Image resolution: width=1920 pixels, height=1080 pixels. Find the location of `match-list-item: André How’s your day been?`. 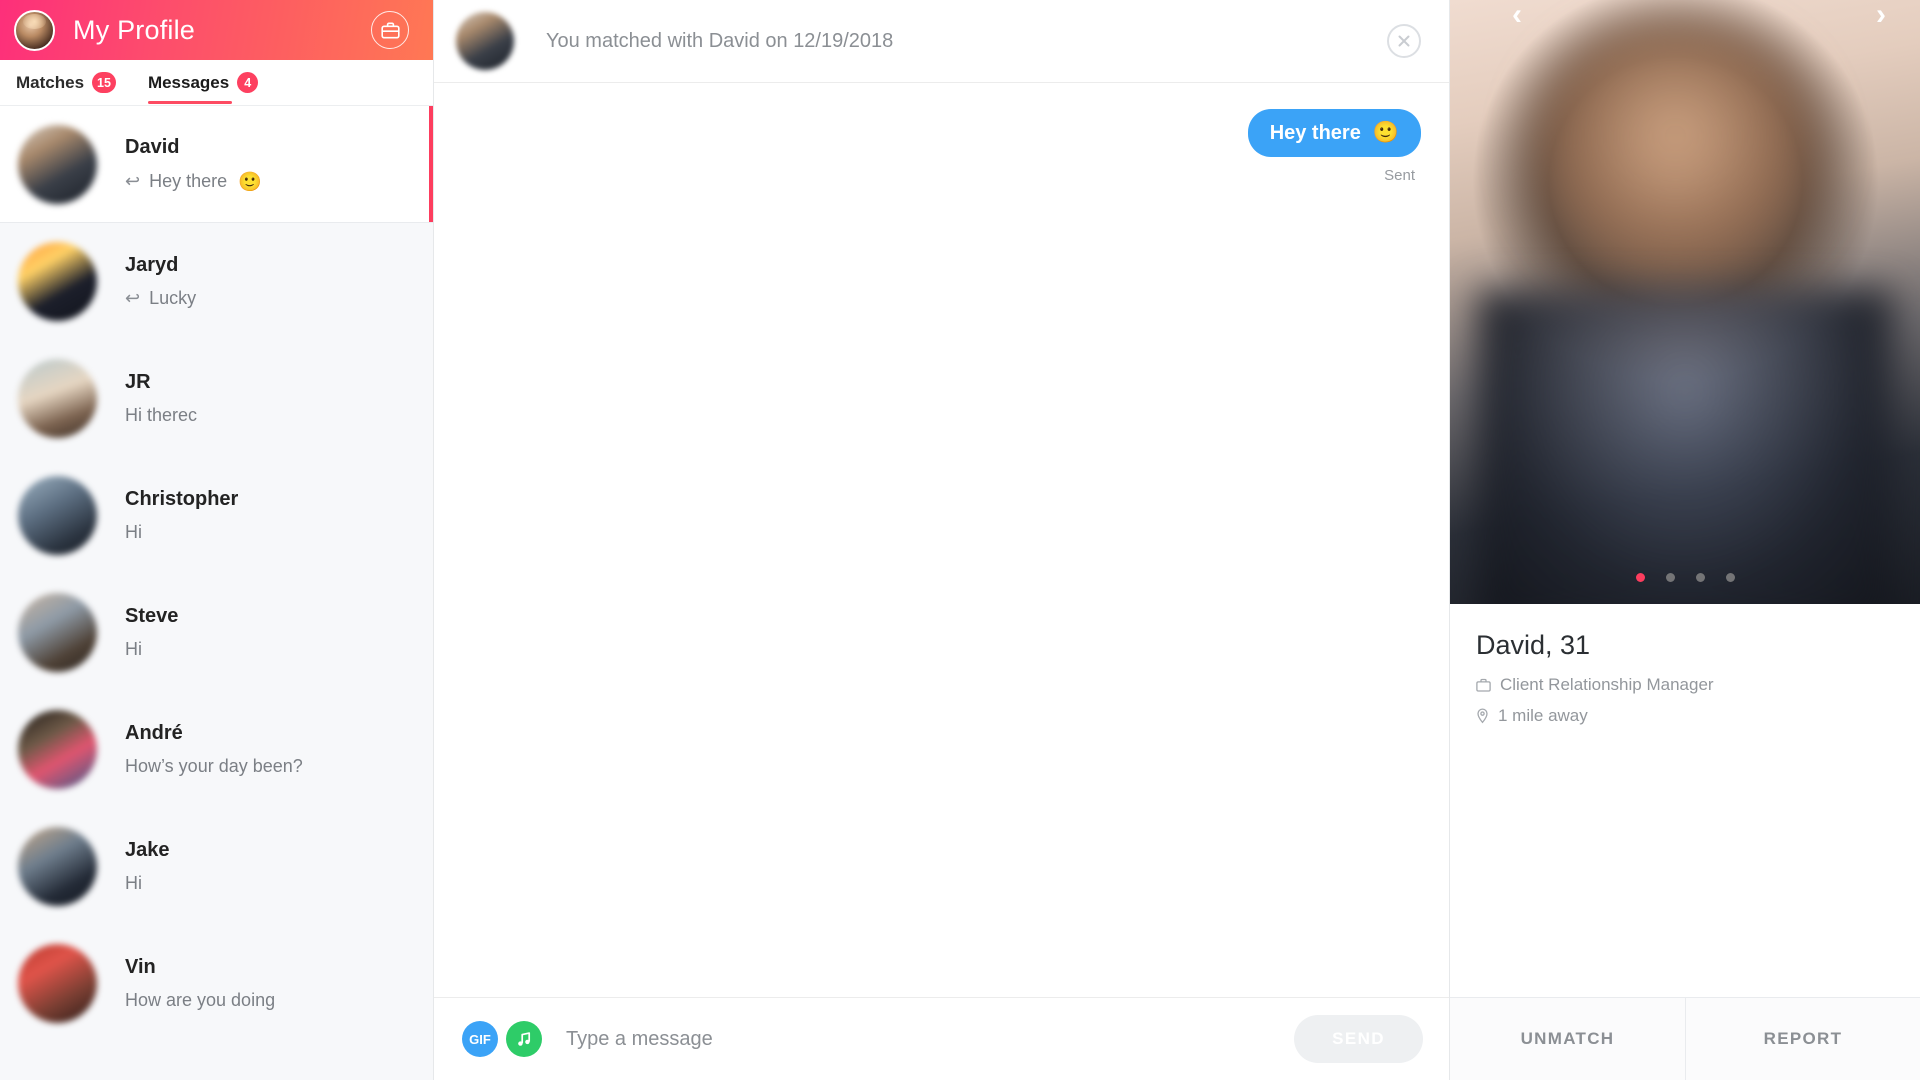

match-list-item: André How’s your day been? is located at coordinates (216, 749).